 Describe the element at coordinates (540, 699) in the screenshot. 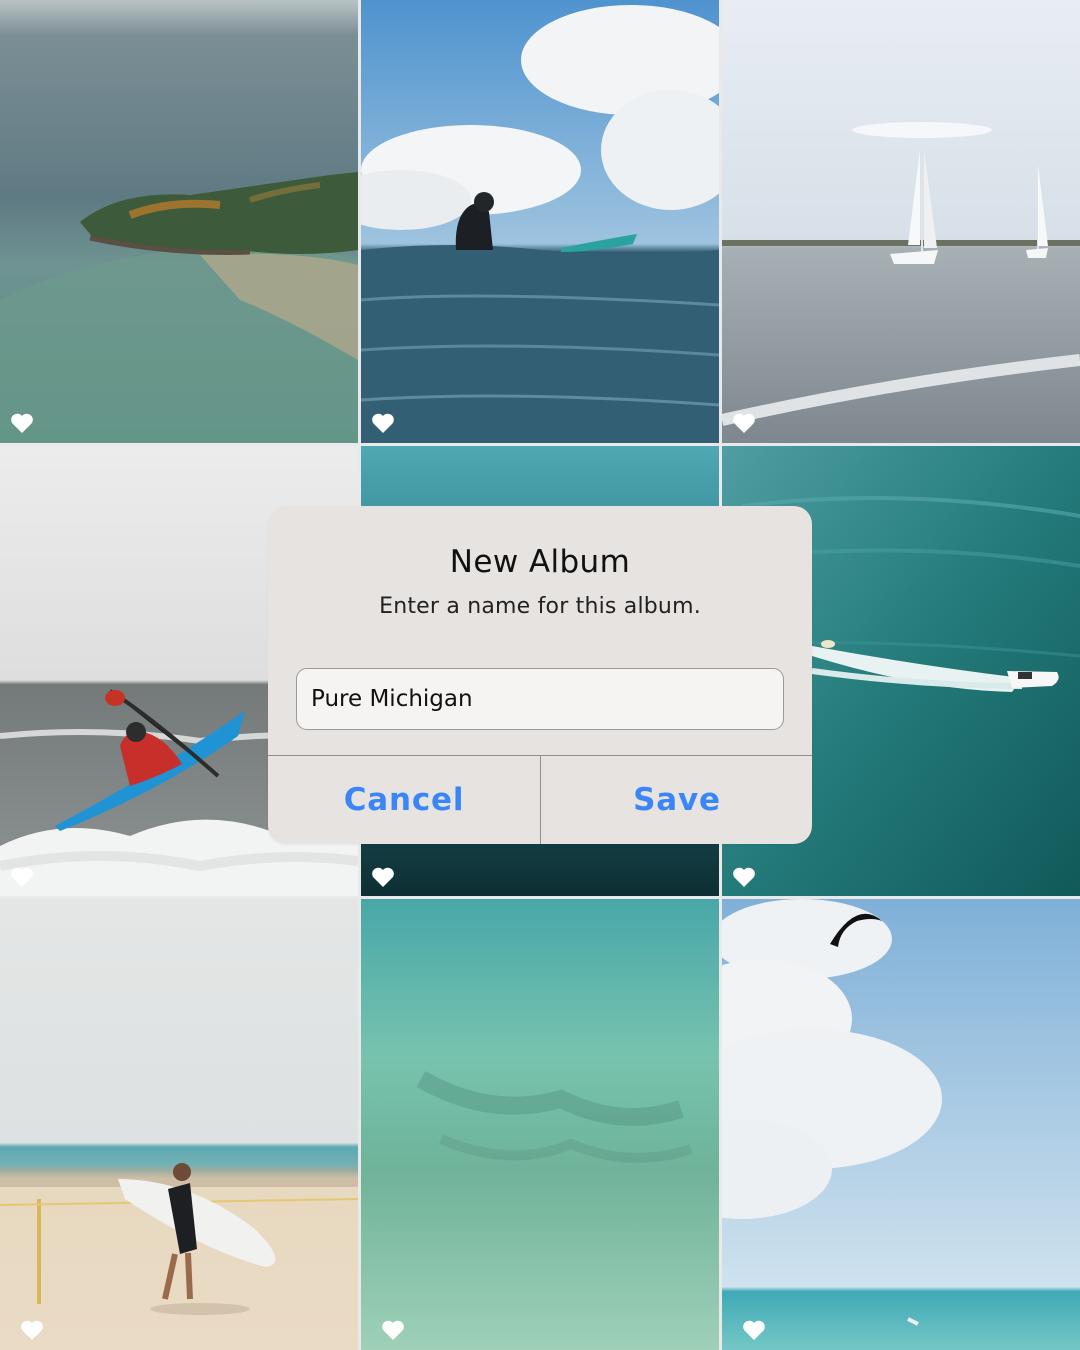

I see `album-name-input` at that location.